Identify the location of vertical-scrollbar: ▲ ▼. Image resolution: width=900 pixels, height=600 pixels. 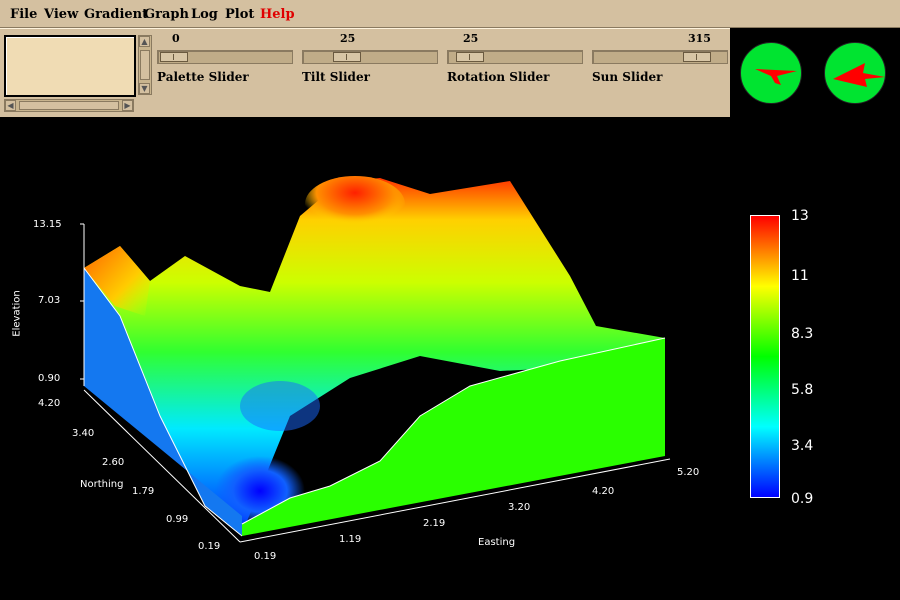
(145, 65).